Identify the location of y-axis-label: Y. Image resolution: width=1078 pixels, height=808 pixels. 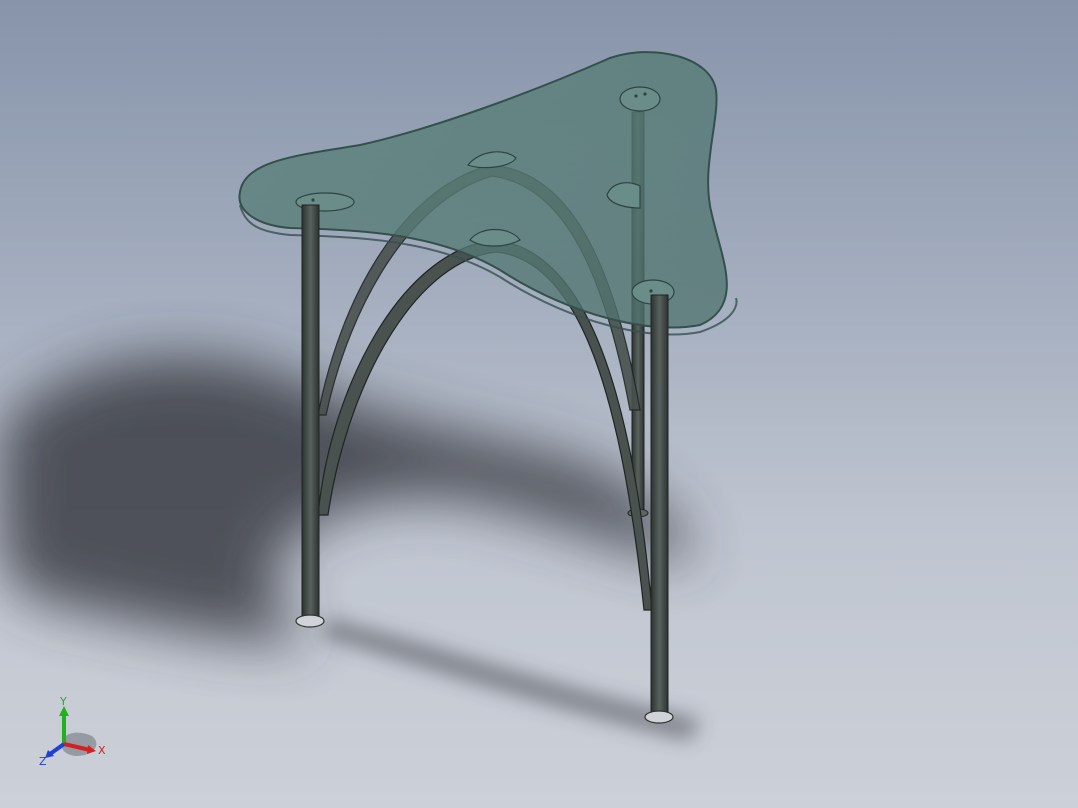
(63, 701).